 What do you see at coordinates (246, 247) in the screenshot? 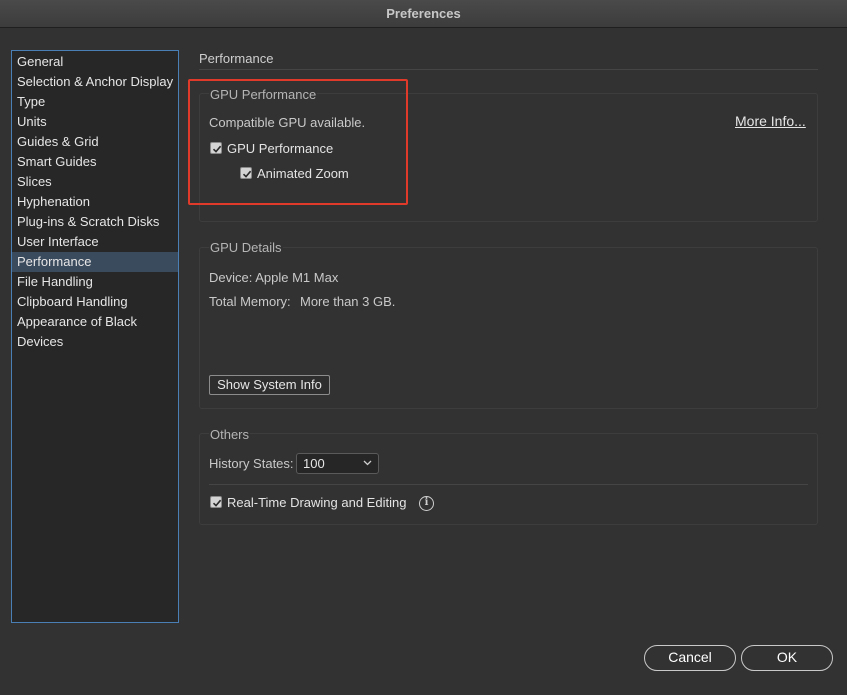
I see `gpu-details-group-label: GPU Details` at bounding box center [246, 247].